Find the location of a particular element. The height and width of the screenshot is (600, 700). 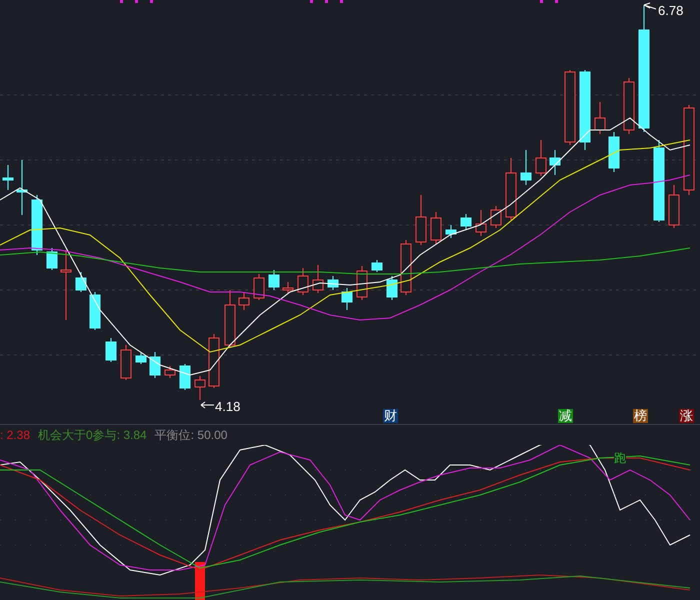

indicator-legend-text: 机会大于0参与: 3.84 is located at coordinates (92, 435).